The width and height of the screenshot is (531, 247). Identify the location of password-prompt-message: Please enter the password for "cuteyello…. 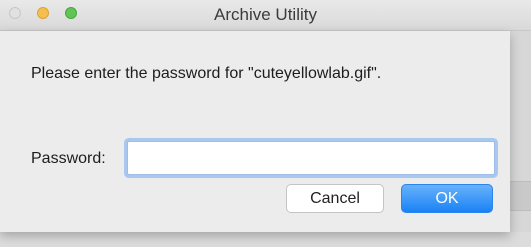
(206, 73).